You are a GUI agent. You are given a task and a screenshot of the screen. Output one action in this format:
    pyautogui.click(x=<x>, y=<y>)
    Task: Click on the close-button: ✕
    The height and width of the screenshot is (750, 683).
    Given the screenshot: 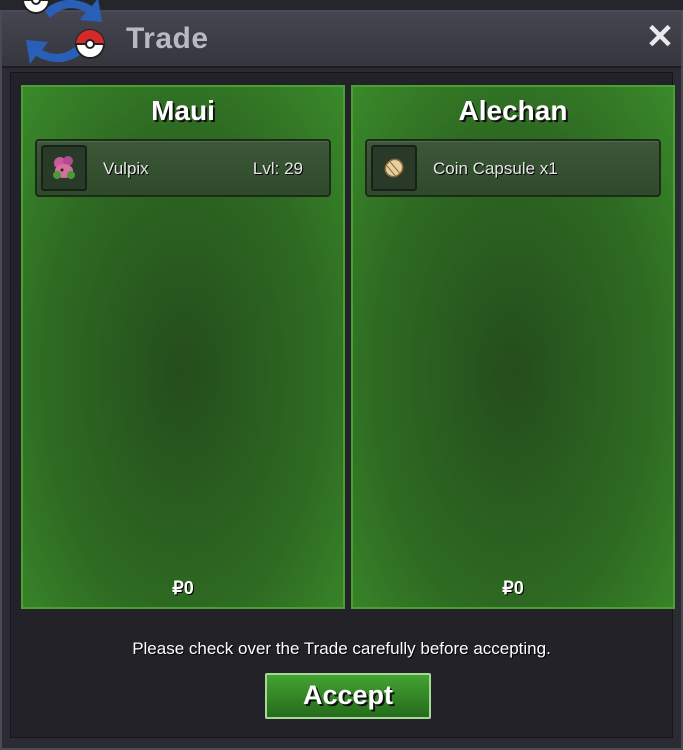 What is the action you would take?
    pyautogui.click(x=660, y=37)
    